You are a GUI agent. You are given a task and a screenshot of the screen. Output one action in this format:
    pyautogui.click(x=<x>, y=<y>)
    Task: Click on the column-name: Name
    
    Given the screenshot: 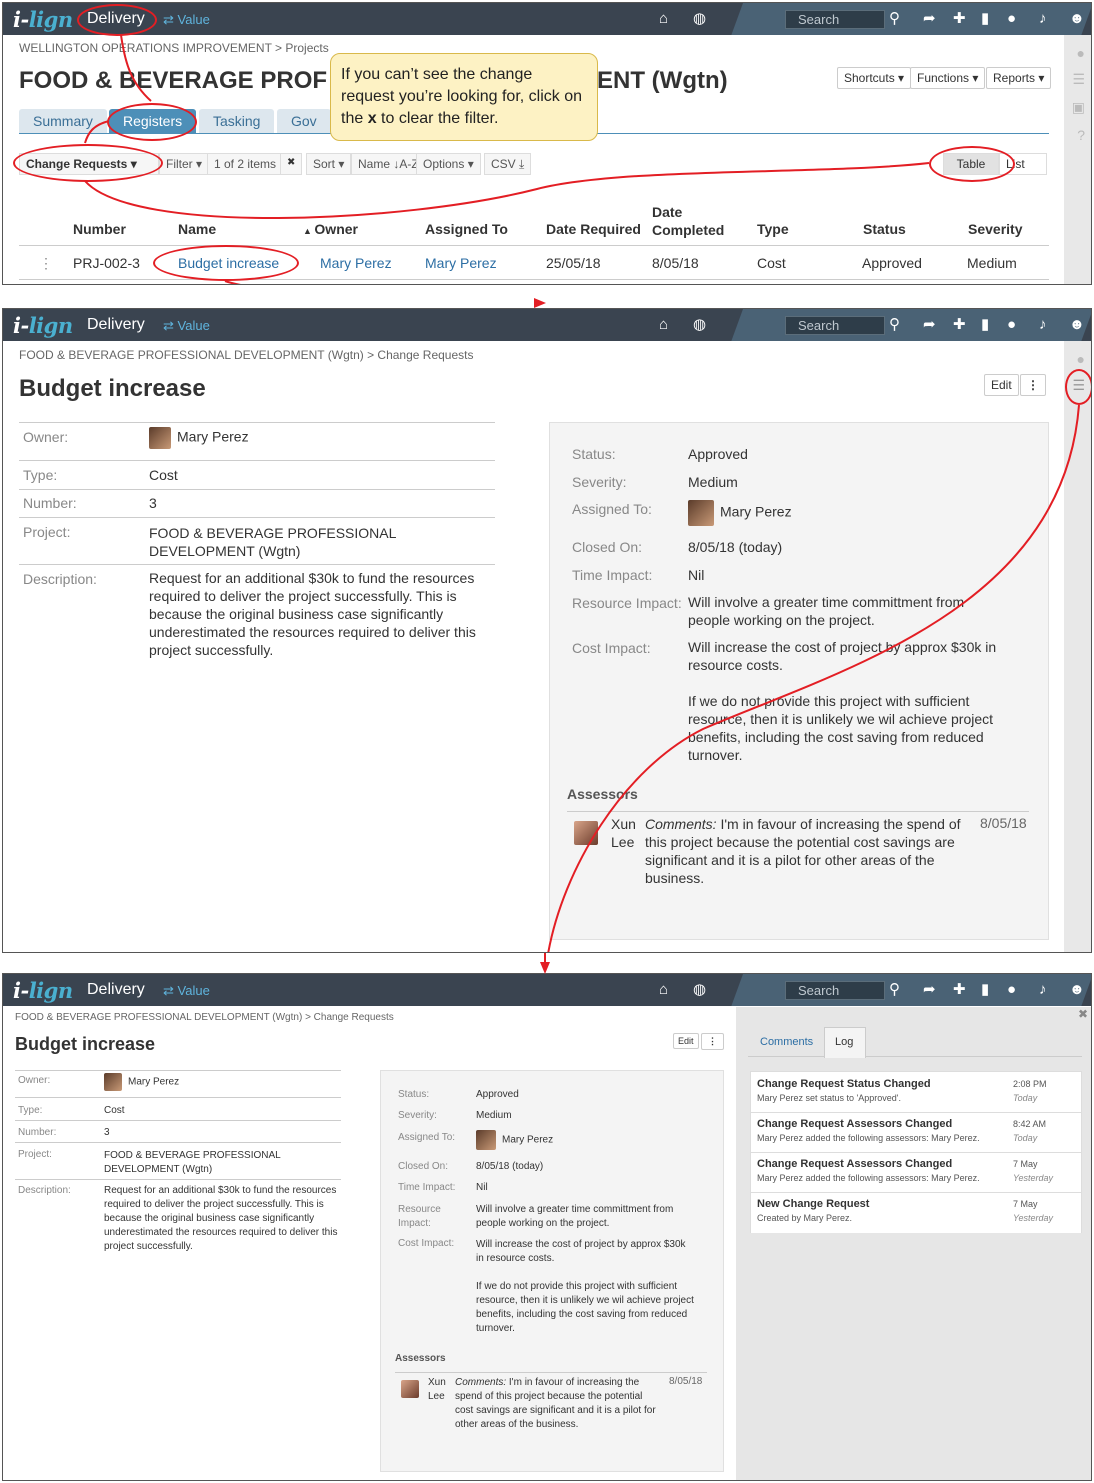 What is the action you would take?
    pyautogui.click(x=197, y=229)
    